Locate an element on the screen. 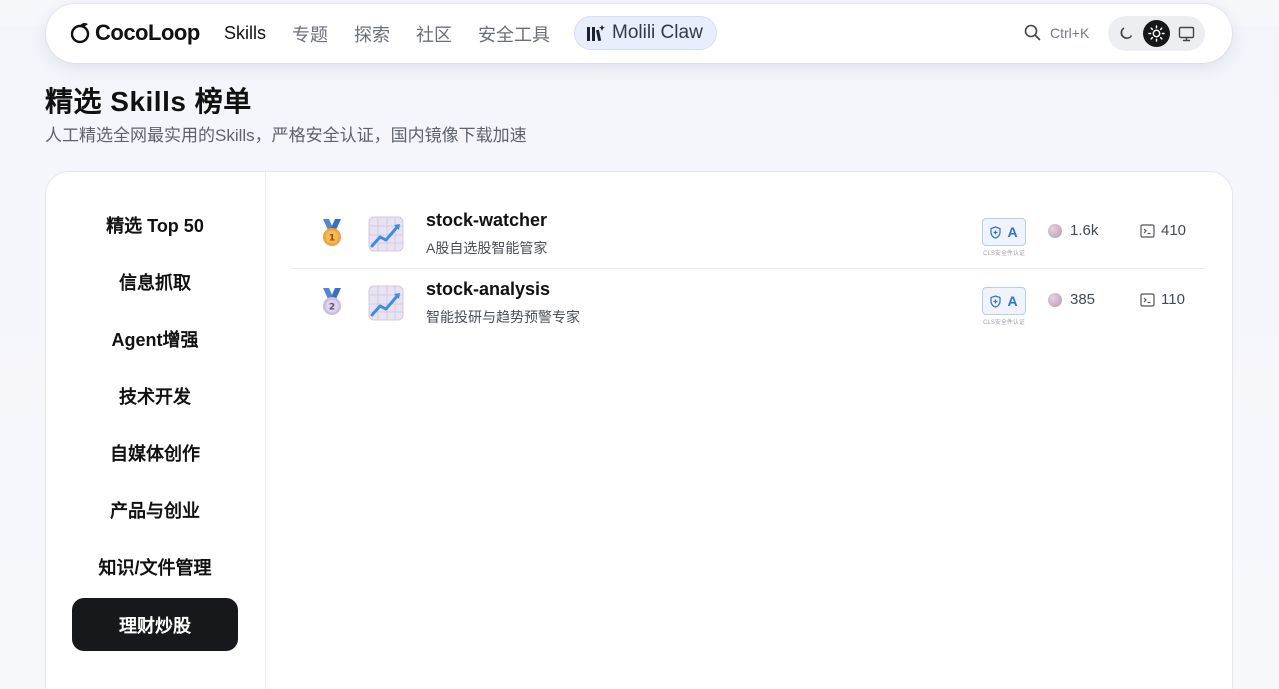  gold-medal-icon: 1 is located at coordinates (332, 232).